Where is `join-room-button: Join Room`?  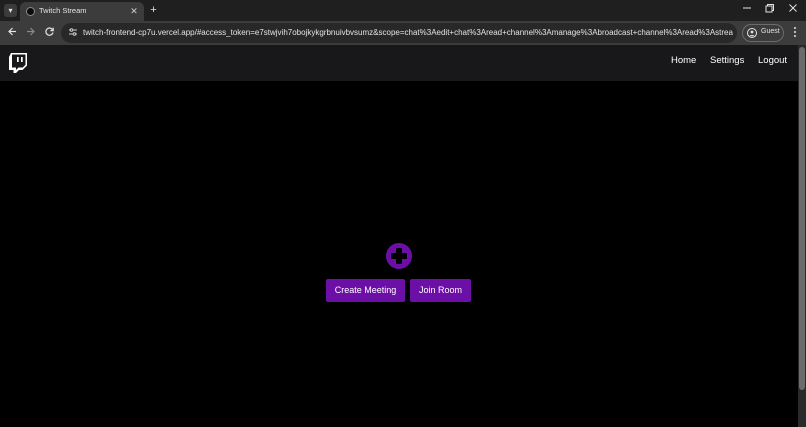
join-room-button: Join Room is located at coordinates (440, 290).